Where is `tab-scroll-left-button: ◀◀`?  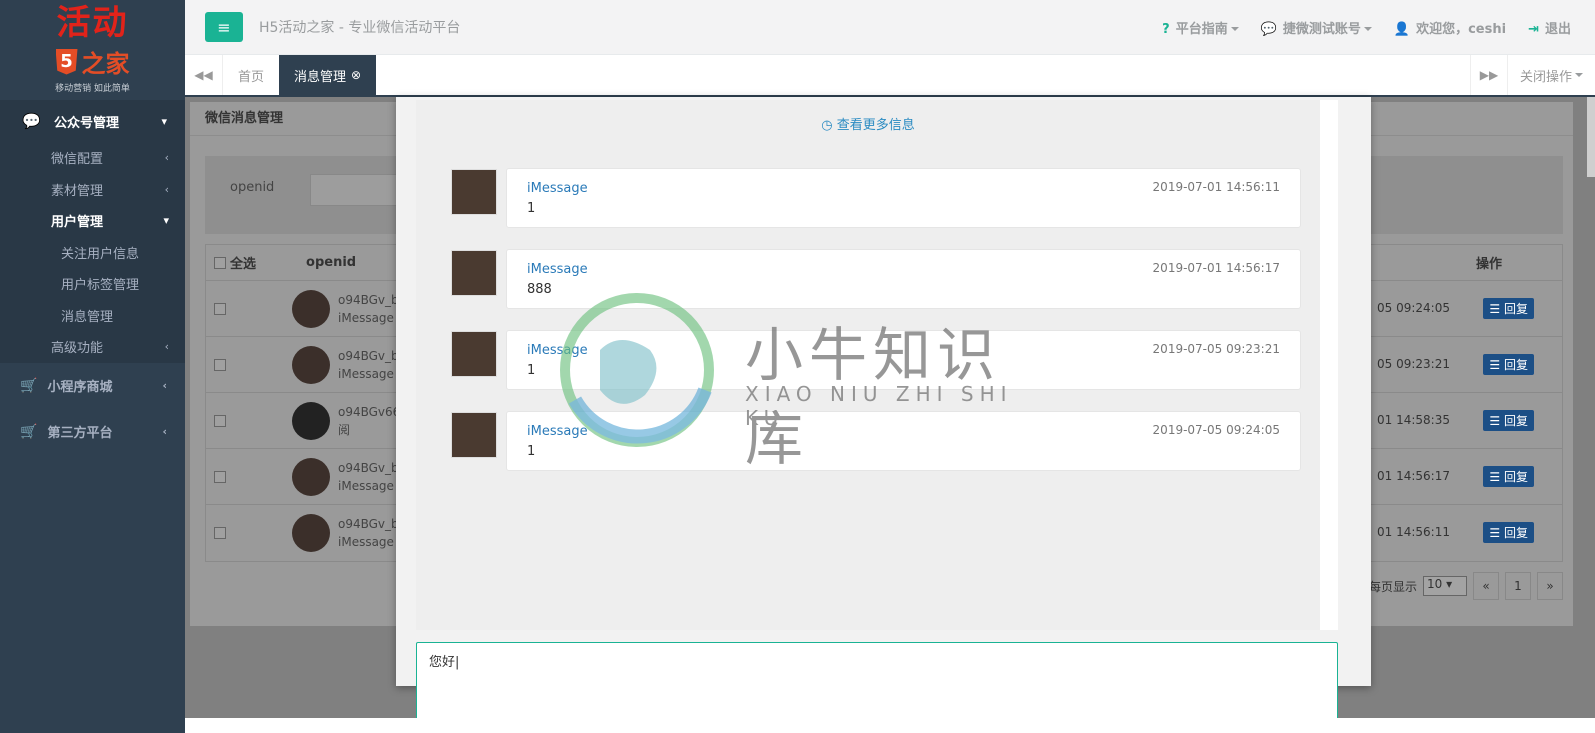
tab-scroll-left-button: ◀◀ is located at coordinates (204, 75).